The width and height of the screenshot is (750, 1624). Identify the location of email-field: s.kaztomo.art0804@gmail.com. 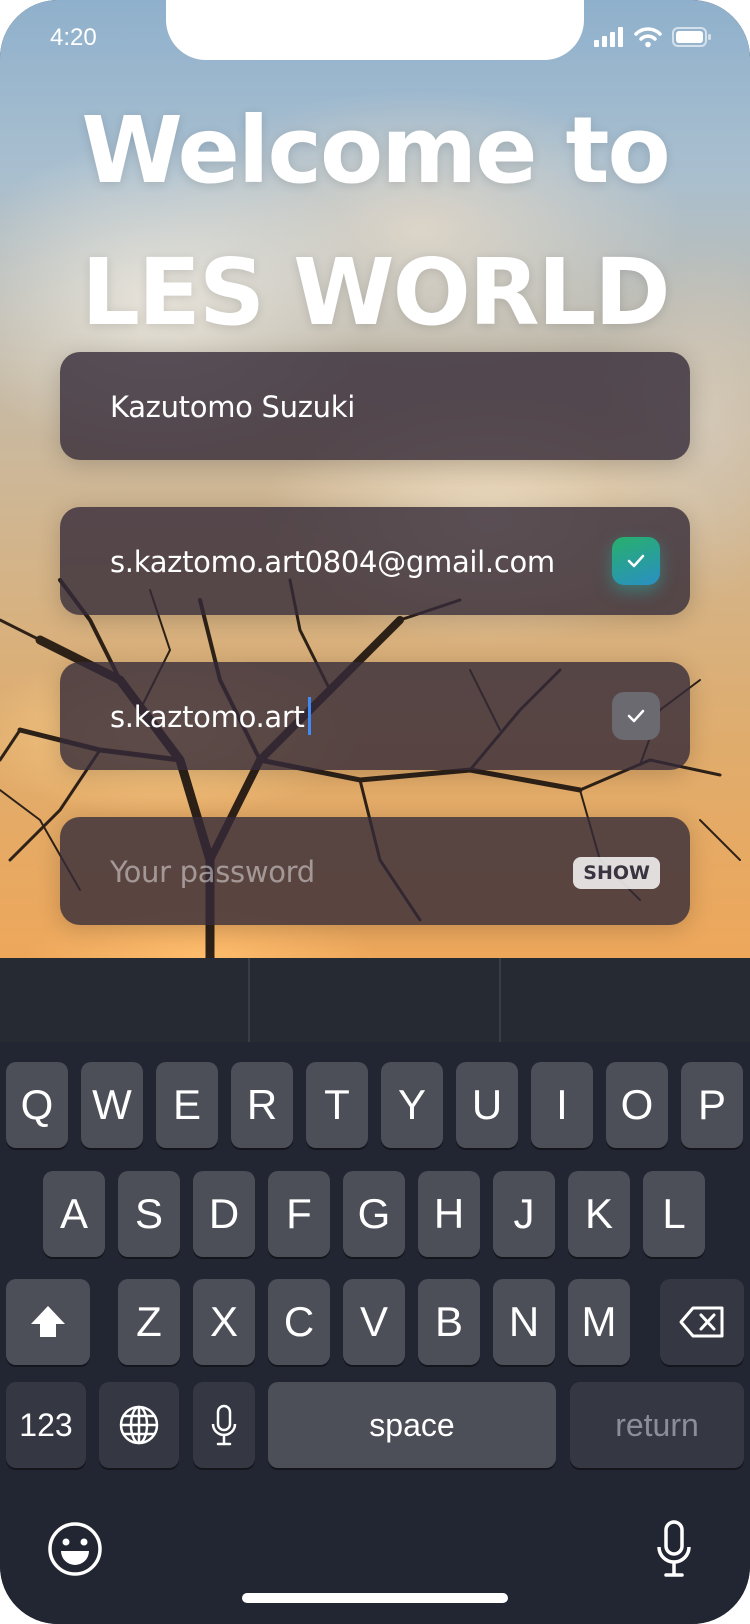
(375, 561).